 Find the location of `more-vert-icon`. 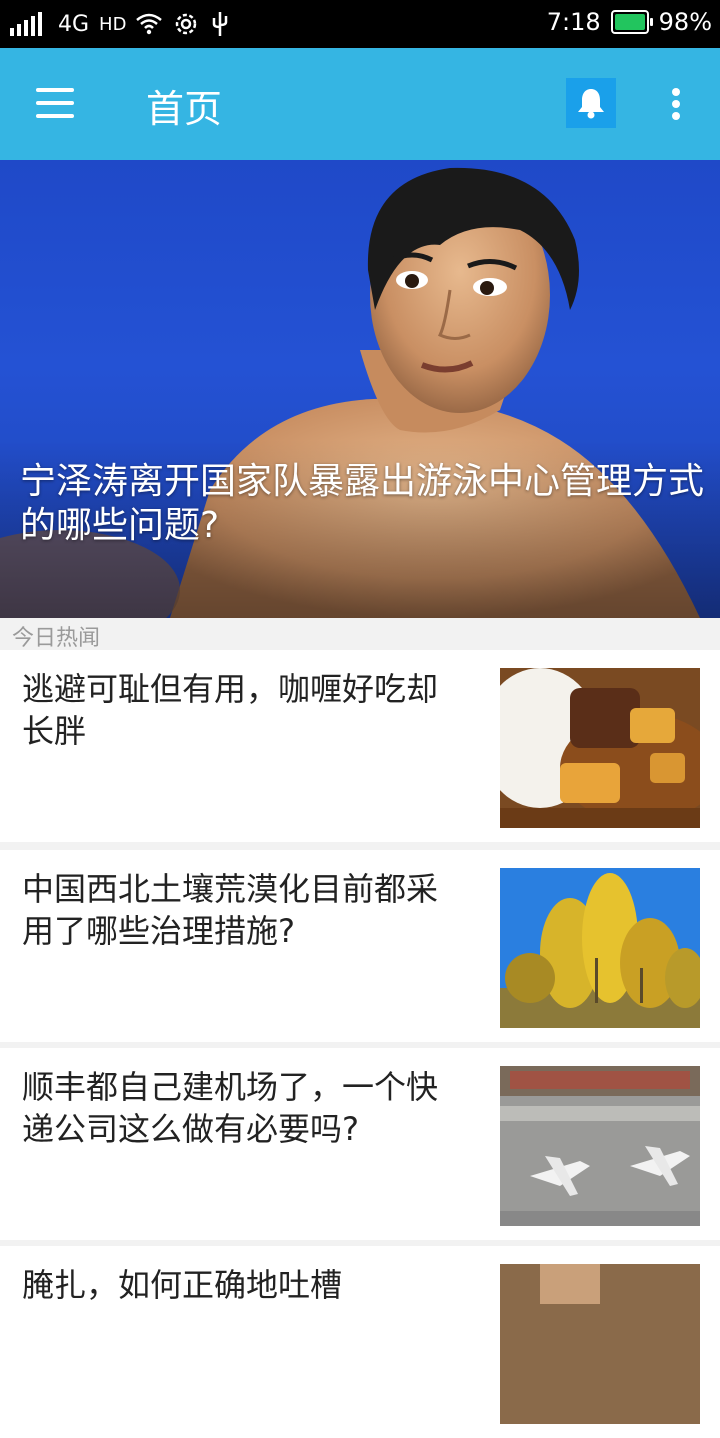

more-vert-icon is located at coordinates (676, 104).